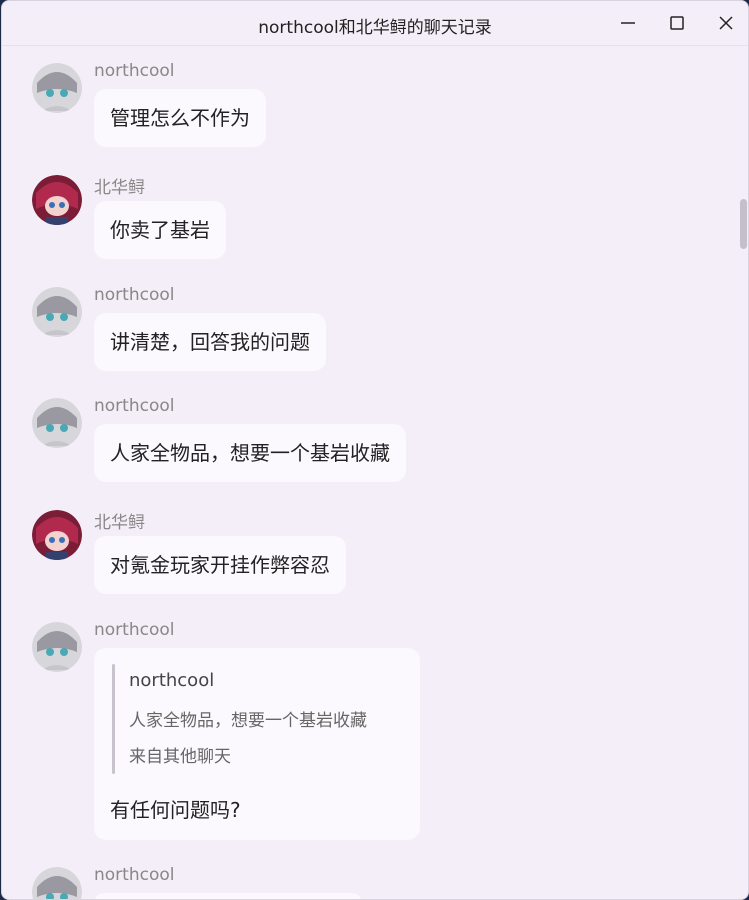  What do you see at coordinates (220, 565) in the screenshot?
I see `message-bubble: 对氪金玩家开挂作弊容忍` at bounding box center [220, 565].